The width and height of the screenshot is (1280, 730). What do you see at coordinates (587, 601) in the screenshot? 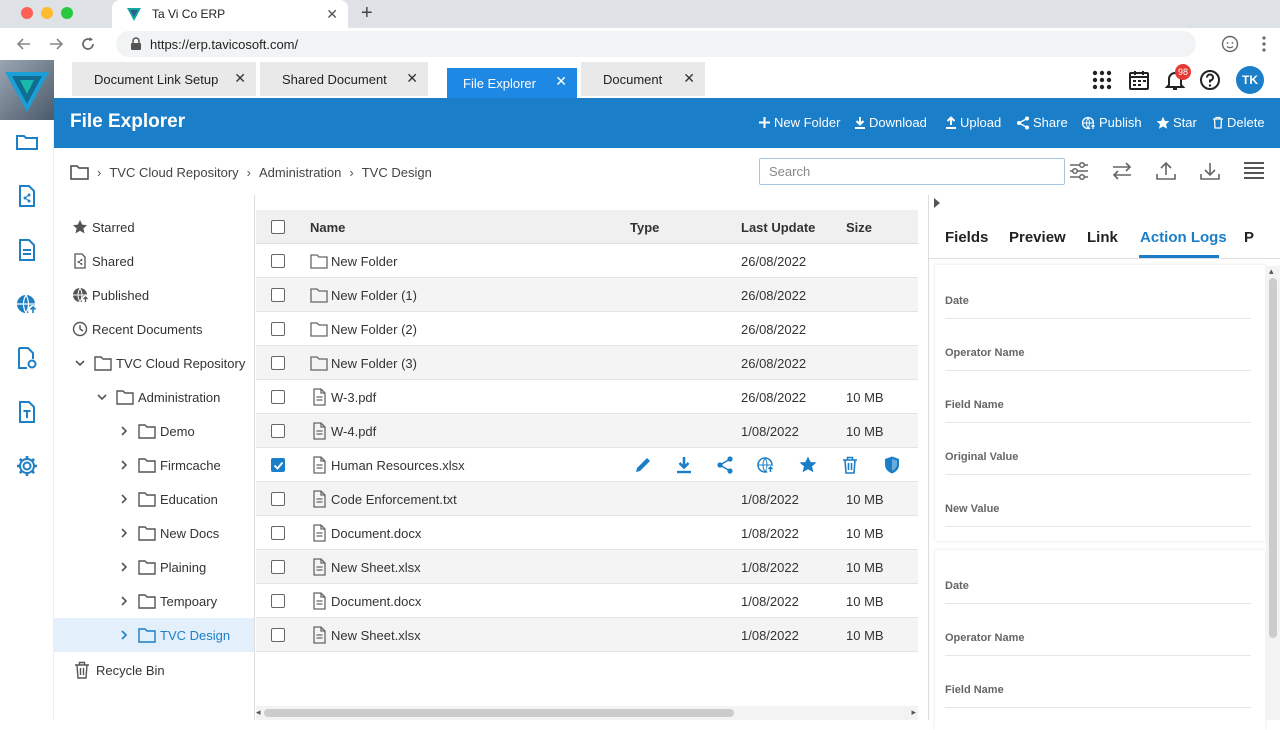
I see `table-row: Document.docx 1/08/2022 10 MB` at bounding box center [587, 601].